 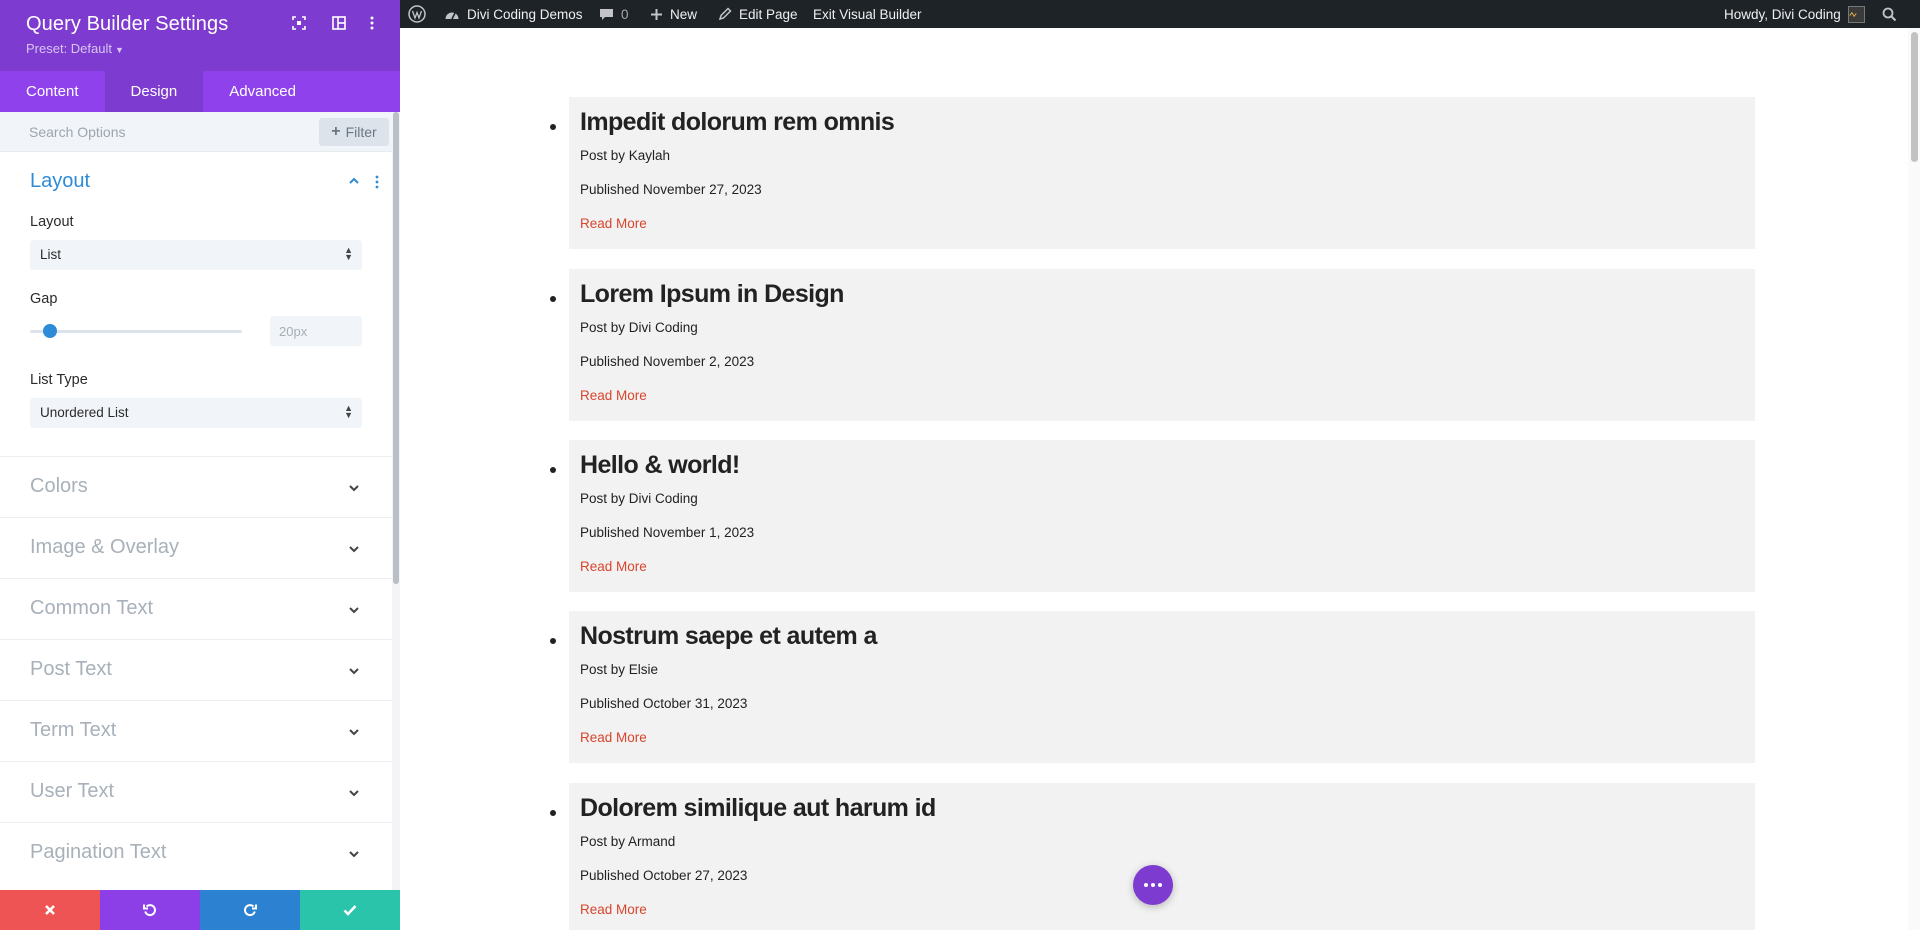 I want to click on site-name-link: Divi Coding Demos, so click(x=513, y=14).